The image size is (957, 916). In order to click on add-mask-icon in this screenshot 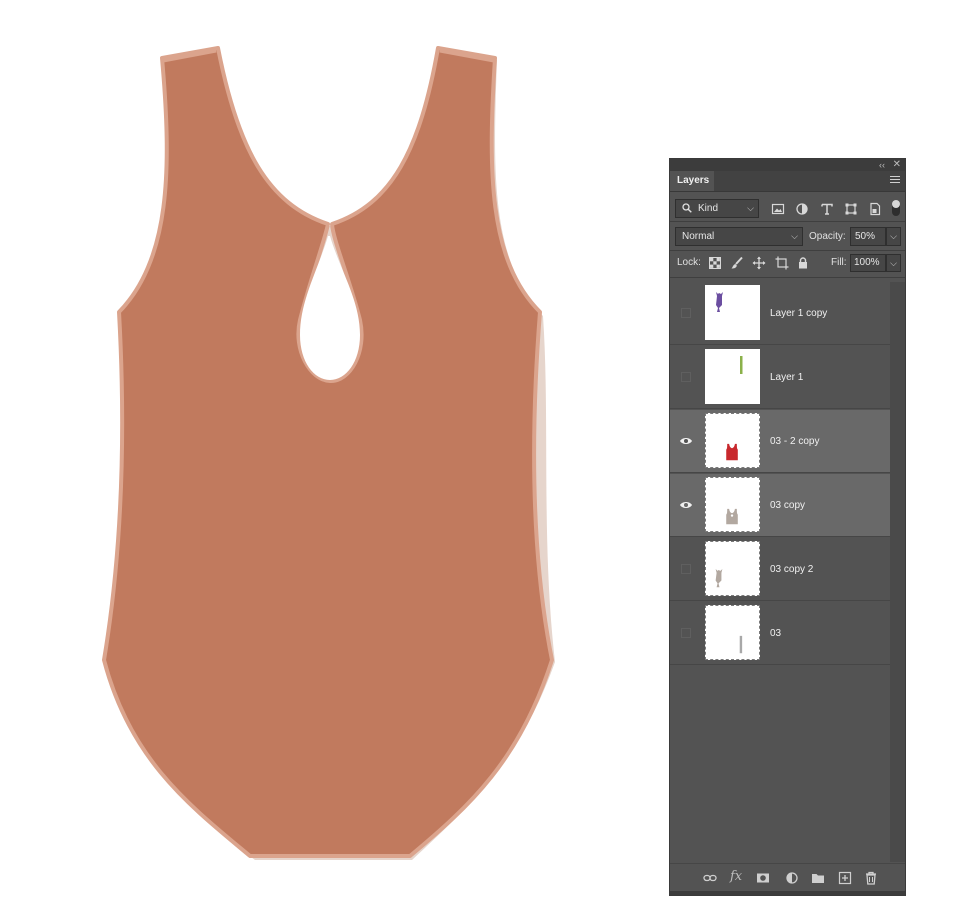, I will do `click(763, 878)`.